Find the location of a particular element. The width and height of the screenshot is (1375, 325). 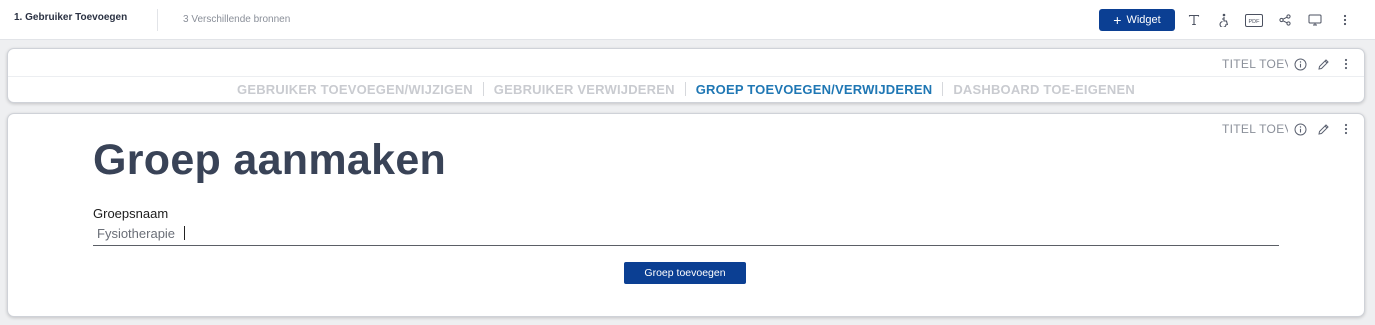

add-widget-button: + Widget is located at coordinates (1137, 20).